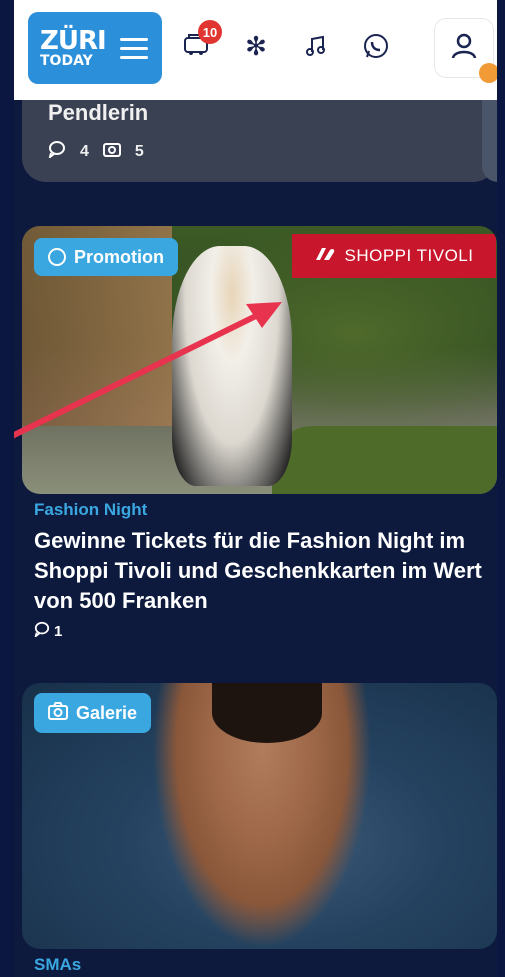 The height and width of the screenshot is (977, 505). I want to click on notification-badge: 10, so click(210, 32).